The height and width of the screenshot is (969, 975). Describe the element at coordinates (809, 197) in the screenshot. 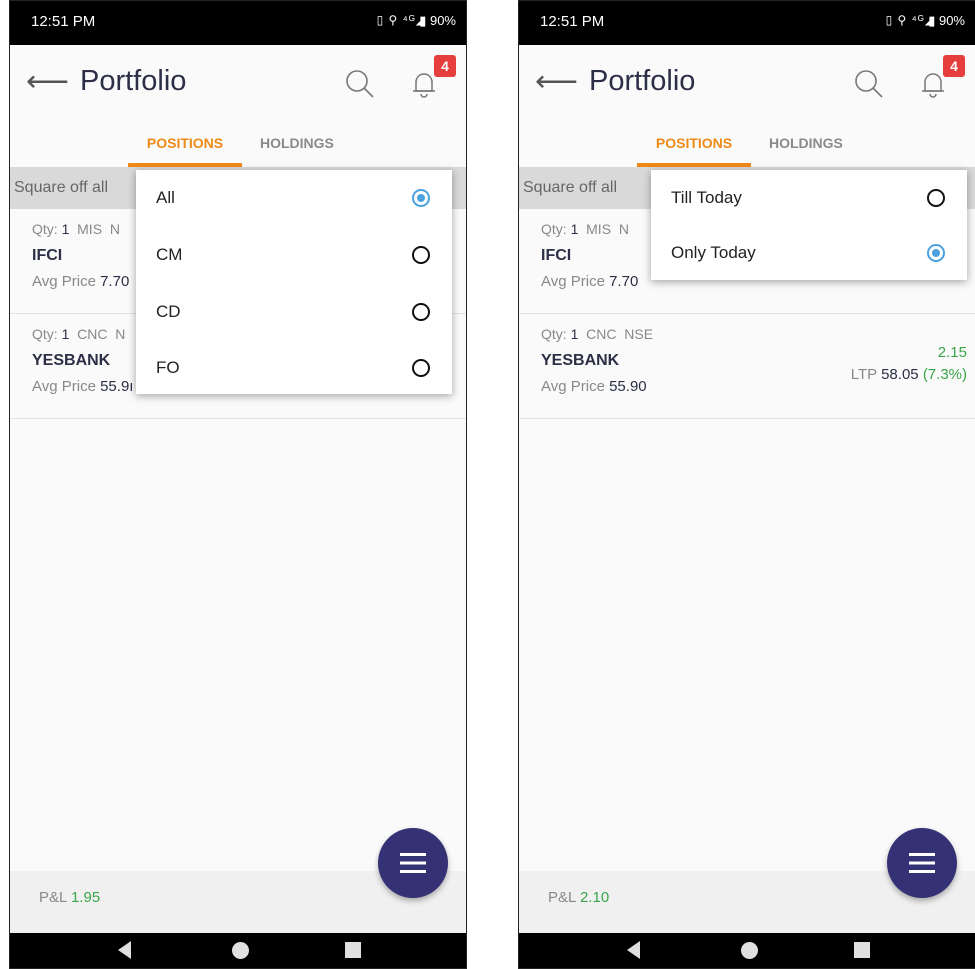

I see `day-option-till-today: Till Today` at that location.